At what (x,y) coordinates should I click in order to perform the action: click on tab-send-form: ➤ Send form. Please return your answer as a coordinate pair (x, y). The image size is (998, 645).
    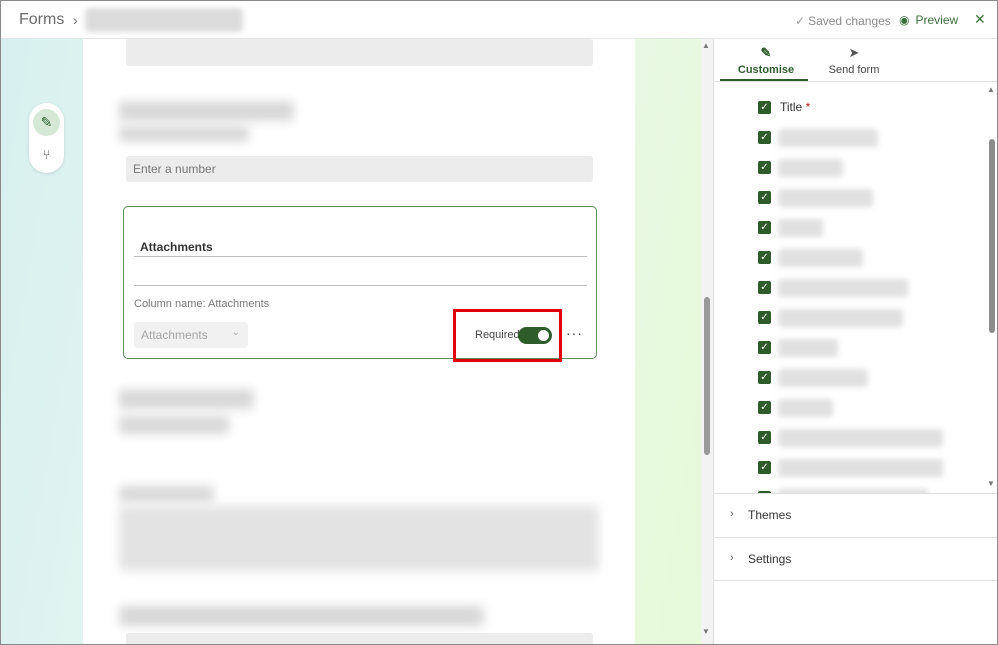
    Looking at the image, I should click on (854, 60).